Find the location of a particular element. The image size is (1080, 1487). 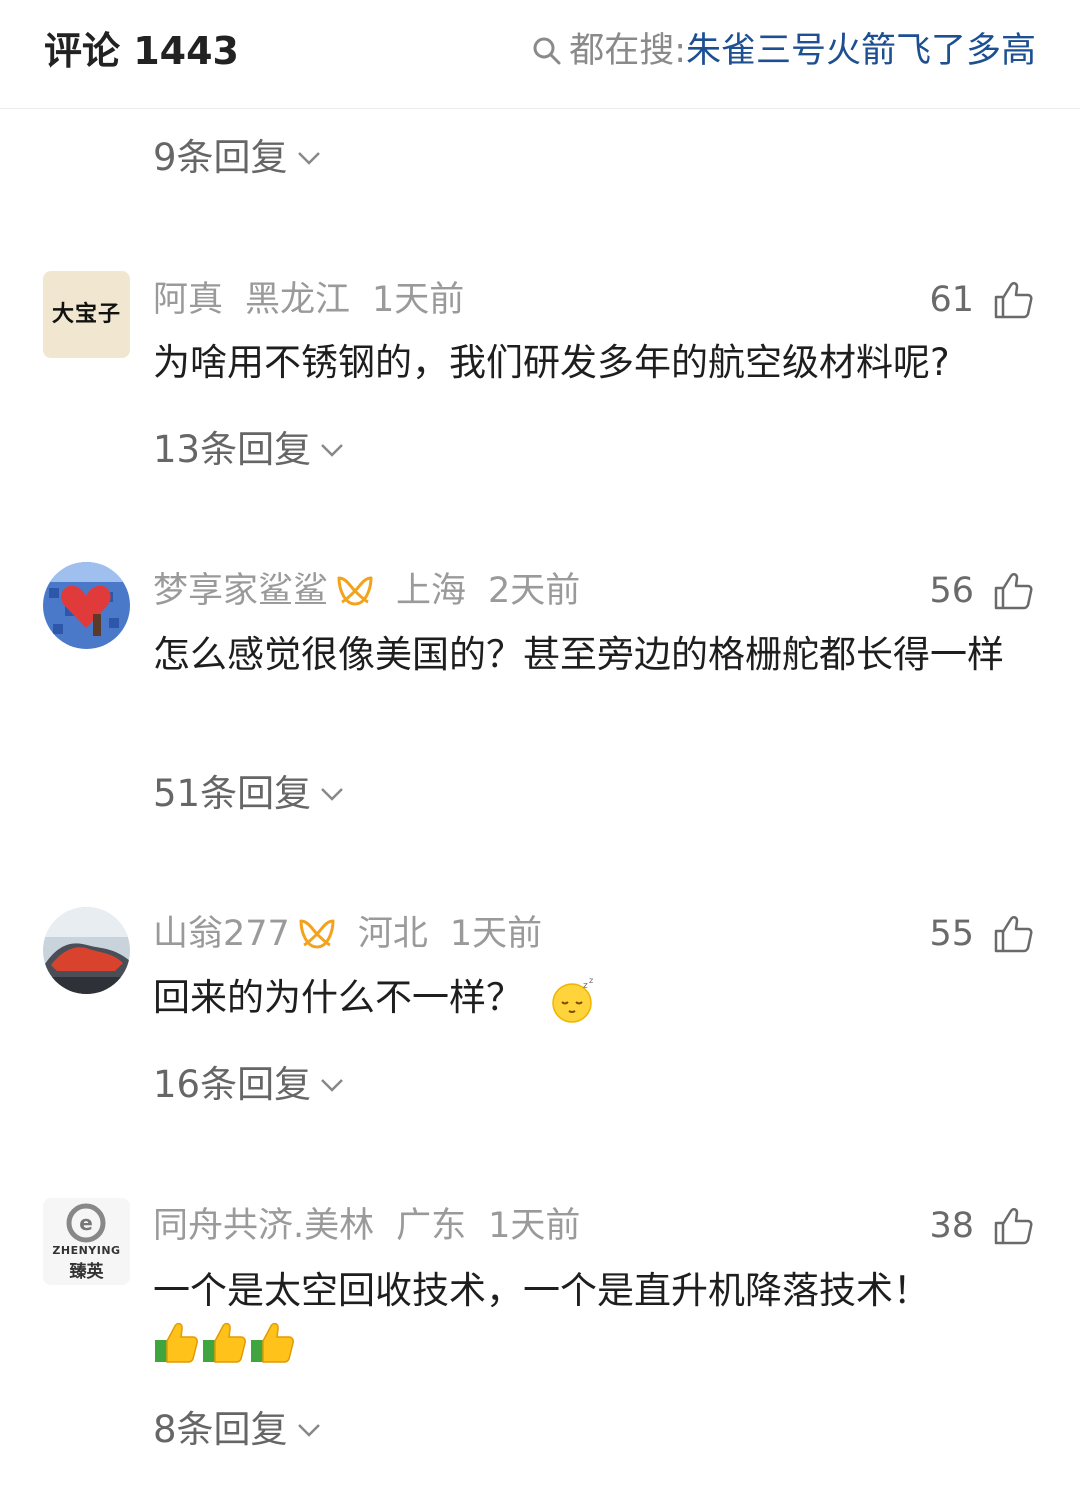

timestamp: 2天前 is located at coordinates (534, 591).